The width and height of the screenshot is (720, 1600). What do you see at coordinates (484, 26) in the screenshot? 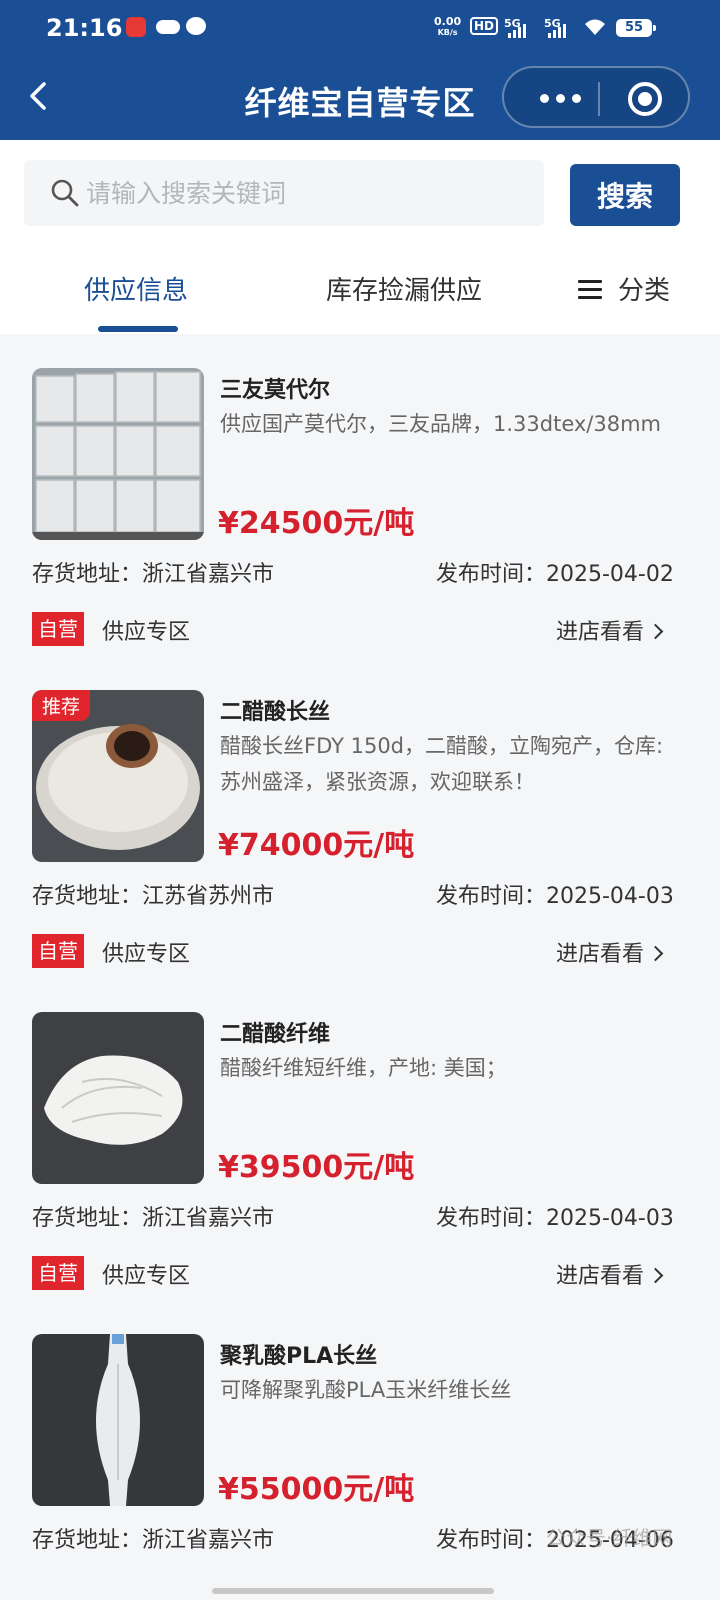
I see `hd-icon: HD` at bounding box center [484, 26].